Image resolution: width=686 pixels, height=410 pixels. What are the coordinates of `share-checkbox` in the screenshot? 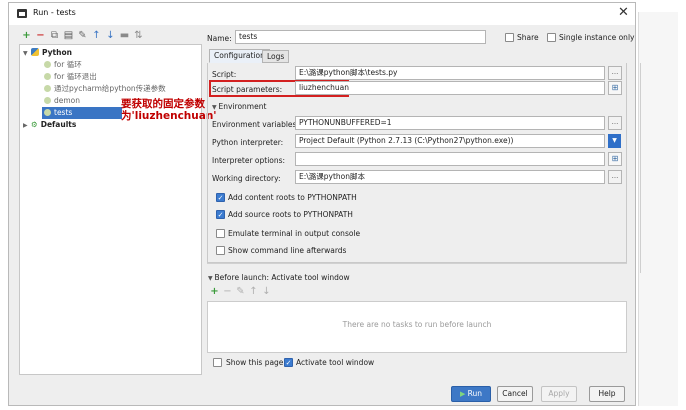 It's located at (509, 37).